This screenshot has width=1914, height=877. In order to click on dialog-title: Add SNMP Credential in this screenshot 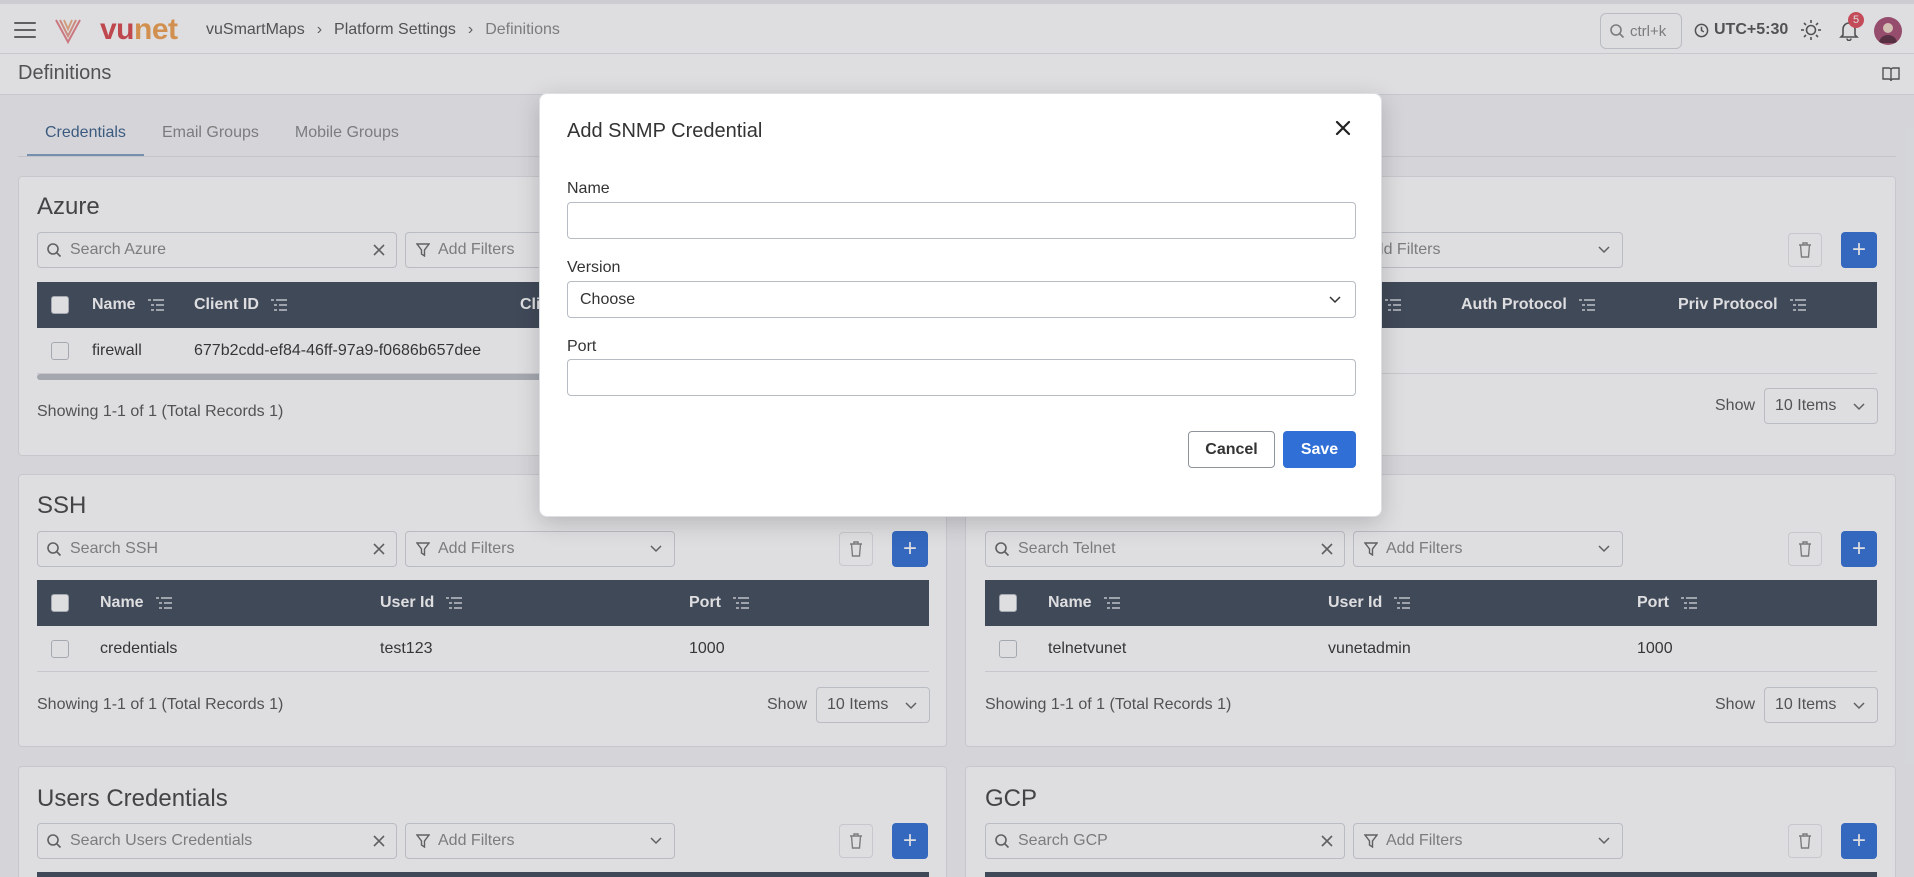, I will do `click(665, 131)`.